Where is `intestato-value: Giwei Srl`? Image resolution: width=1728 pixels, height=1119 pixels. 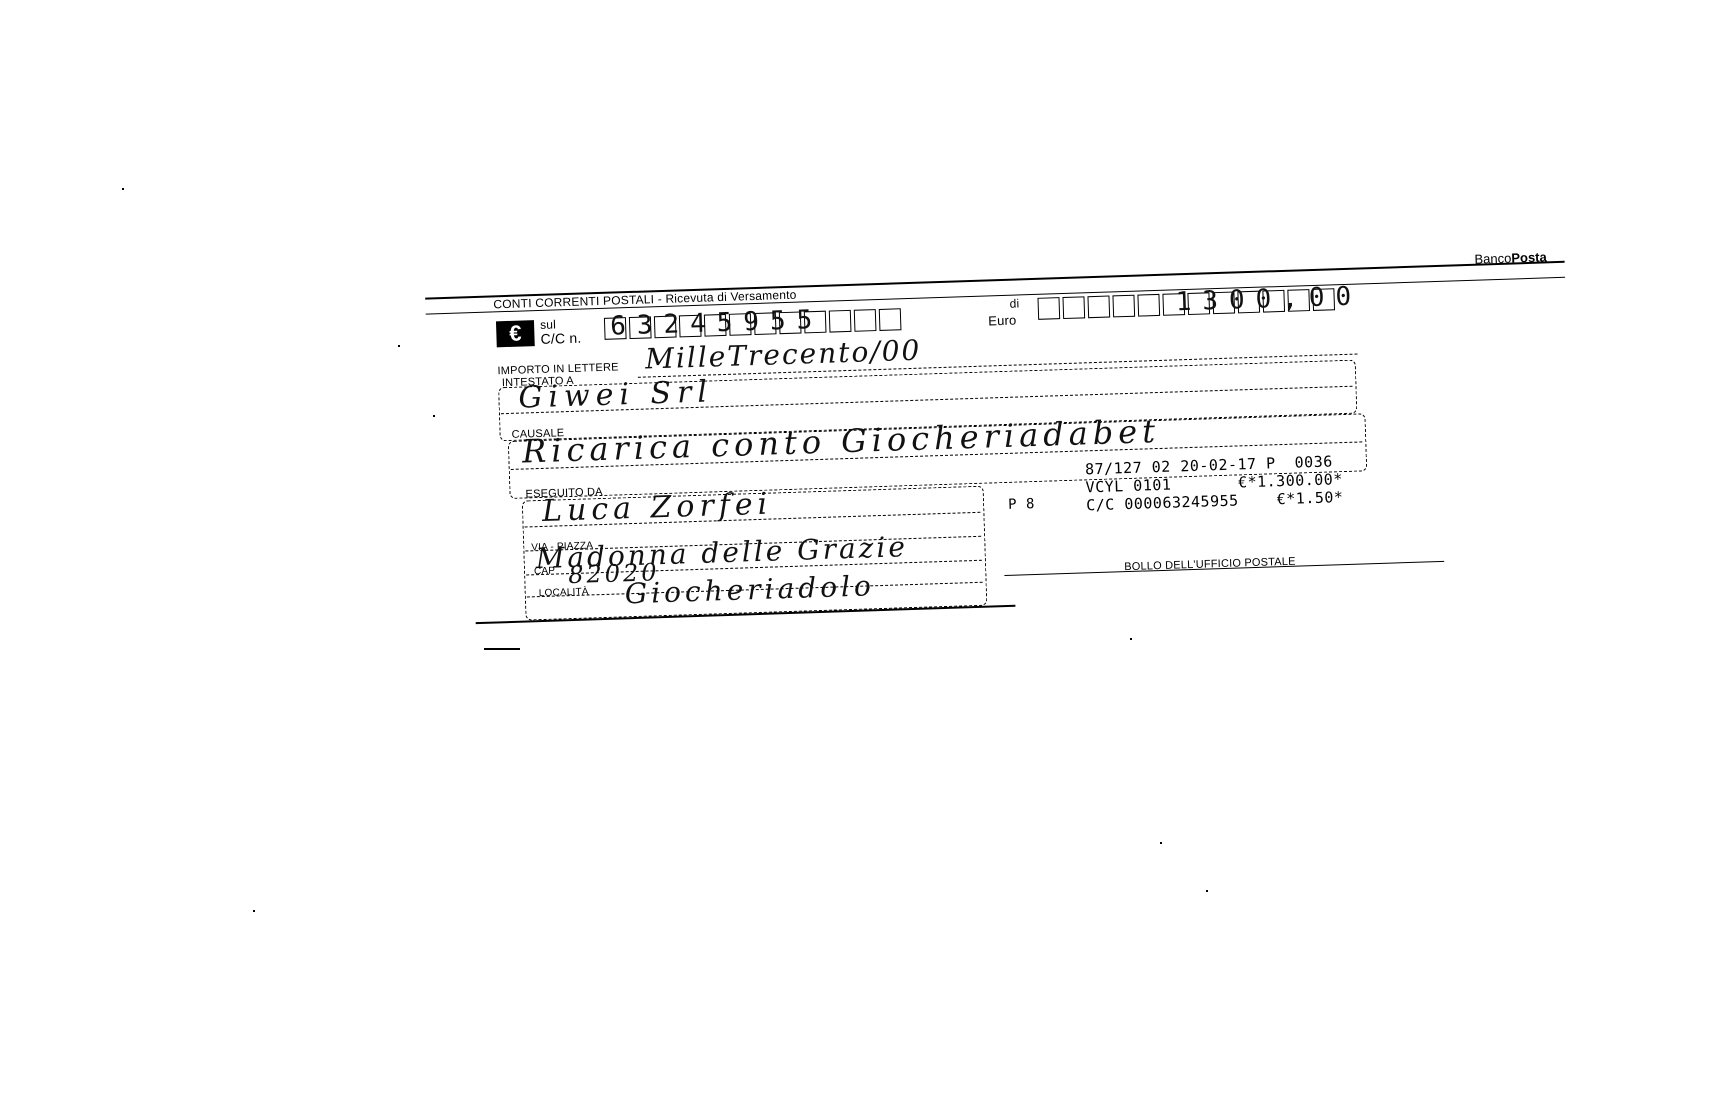 intestato-value: Giwei Srl is located at coordinates (615, 395).